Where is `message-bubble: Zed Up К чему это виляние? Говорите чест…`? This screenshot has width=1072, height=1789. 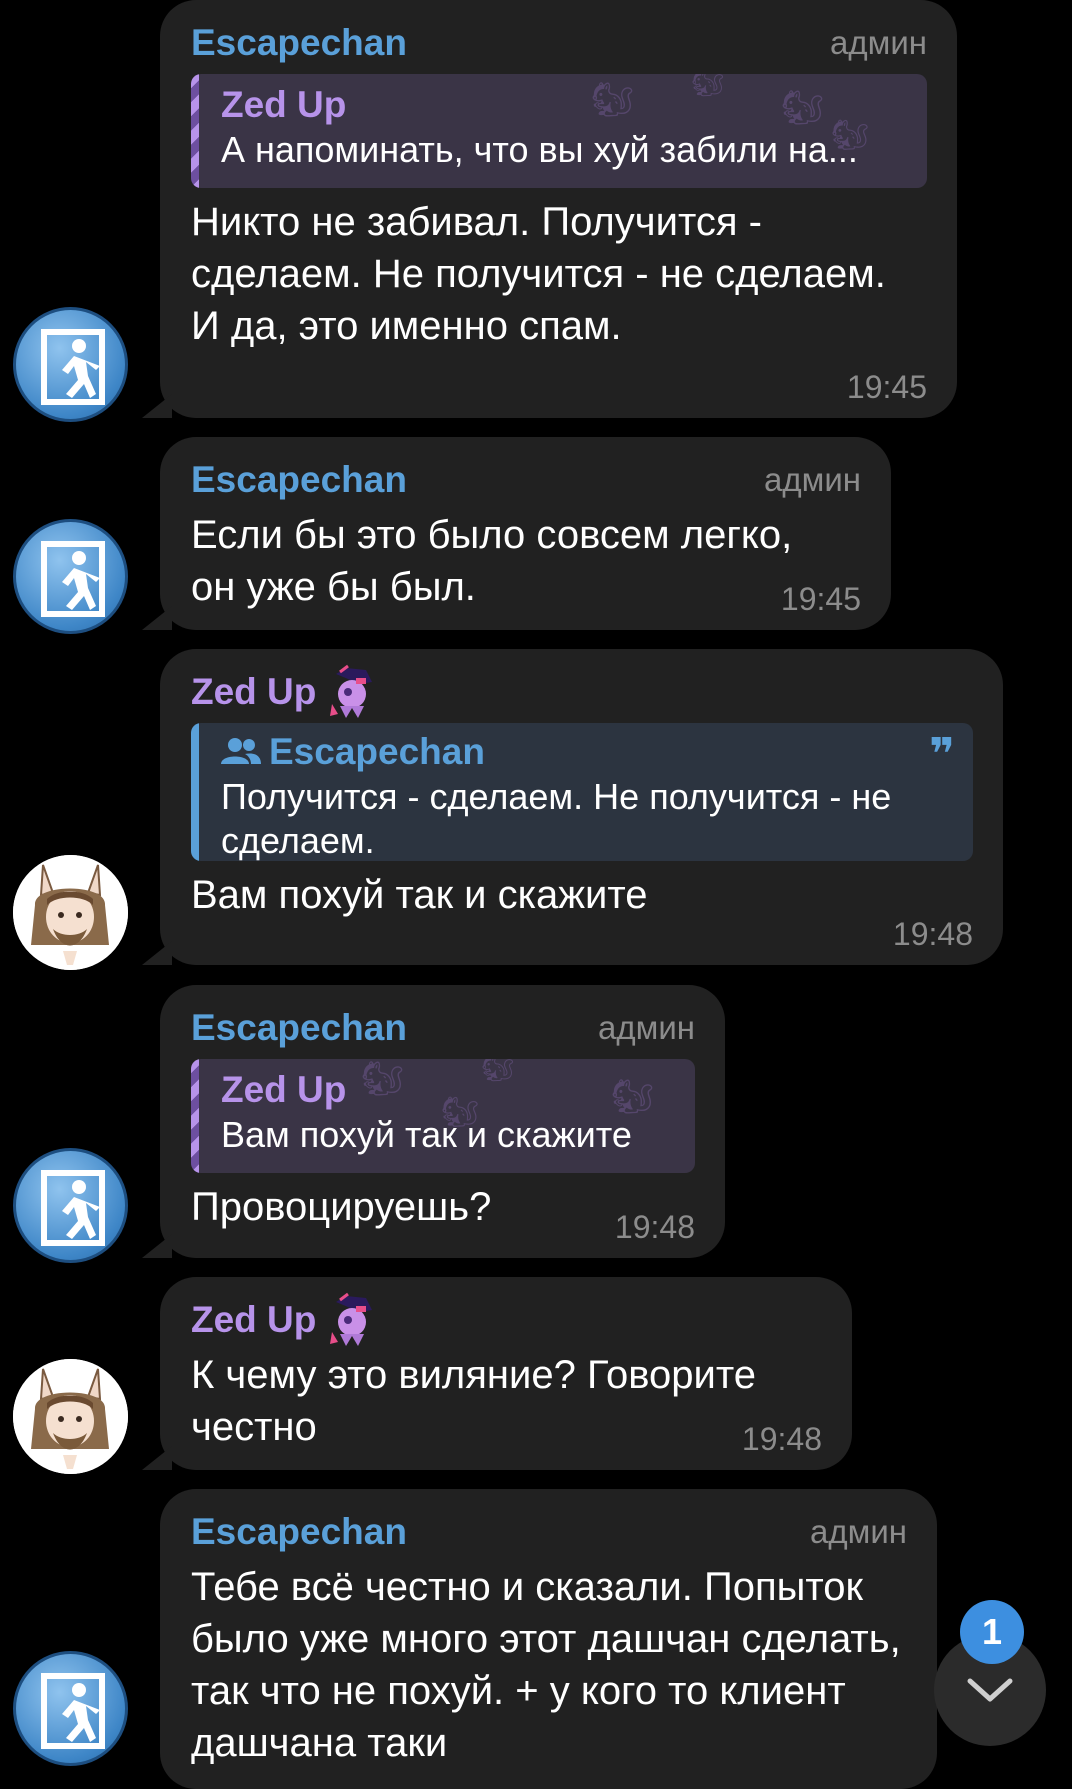
message-bubble: Zed Up К чему это виляние? Говорите чест… is located at coordinates (506, 1373).